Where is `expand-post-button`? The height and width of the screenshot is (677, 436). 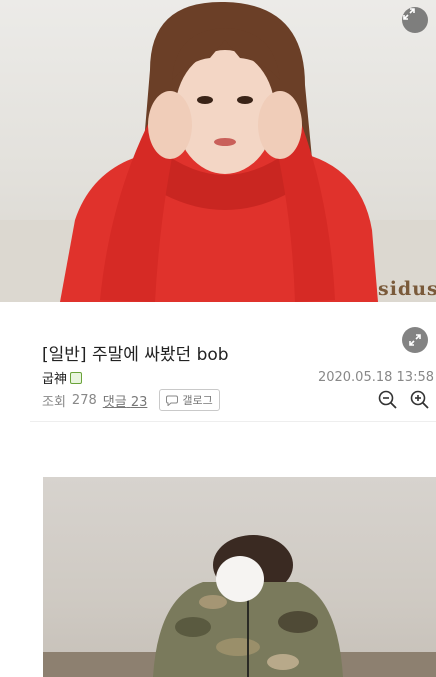
expand-post-button is located at coordinates (415, 340).